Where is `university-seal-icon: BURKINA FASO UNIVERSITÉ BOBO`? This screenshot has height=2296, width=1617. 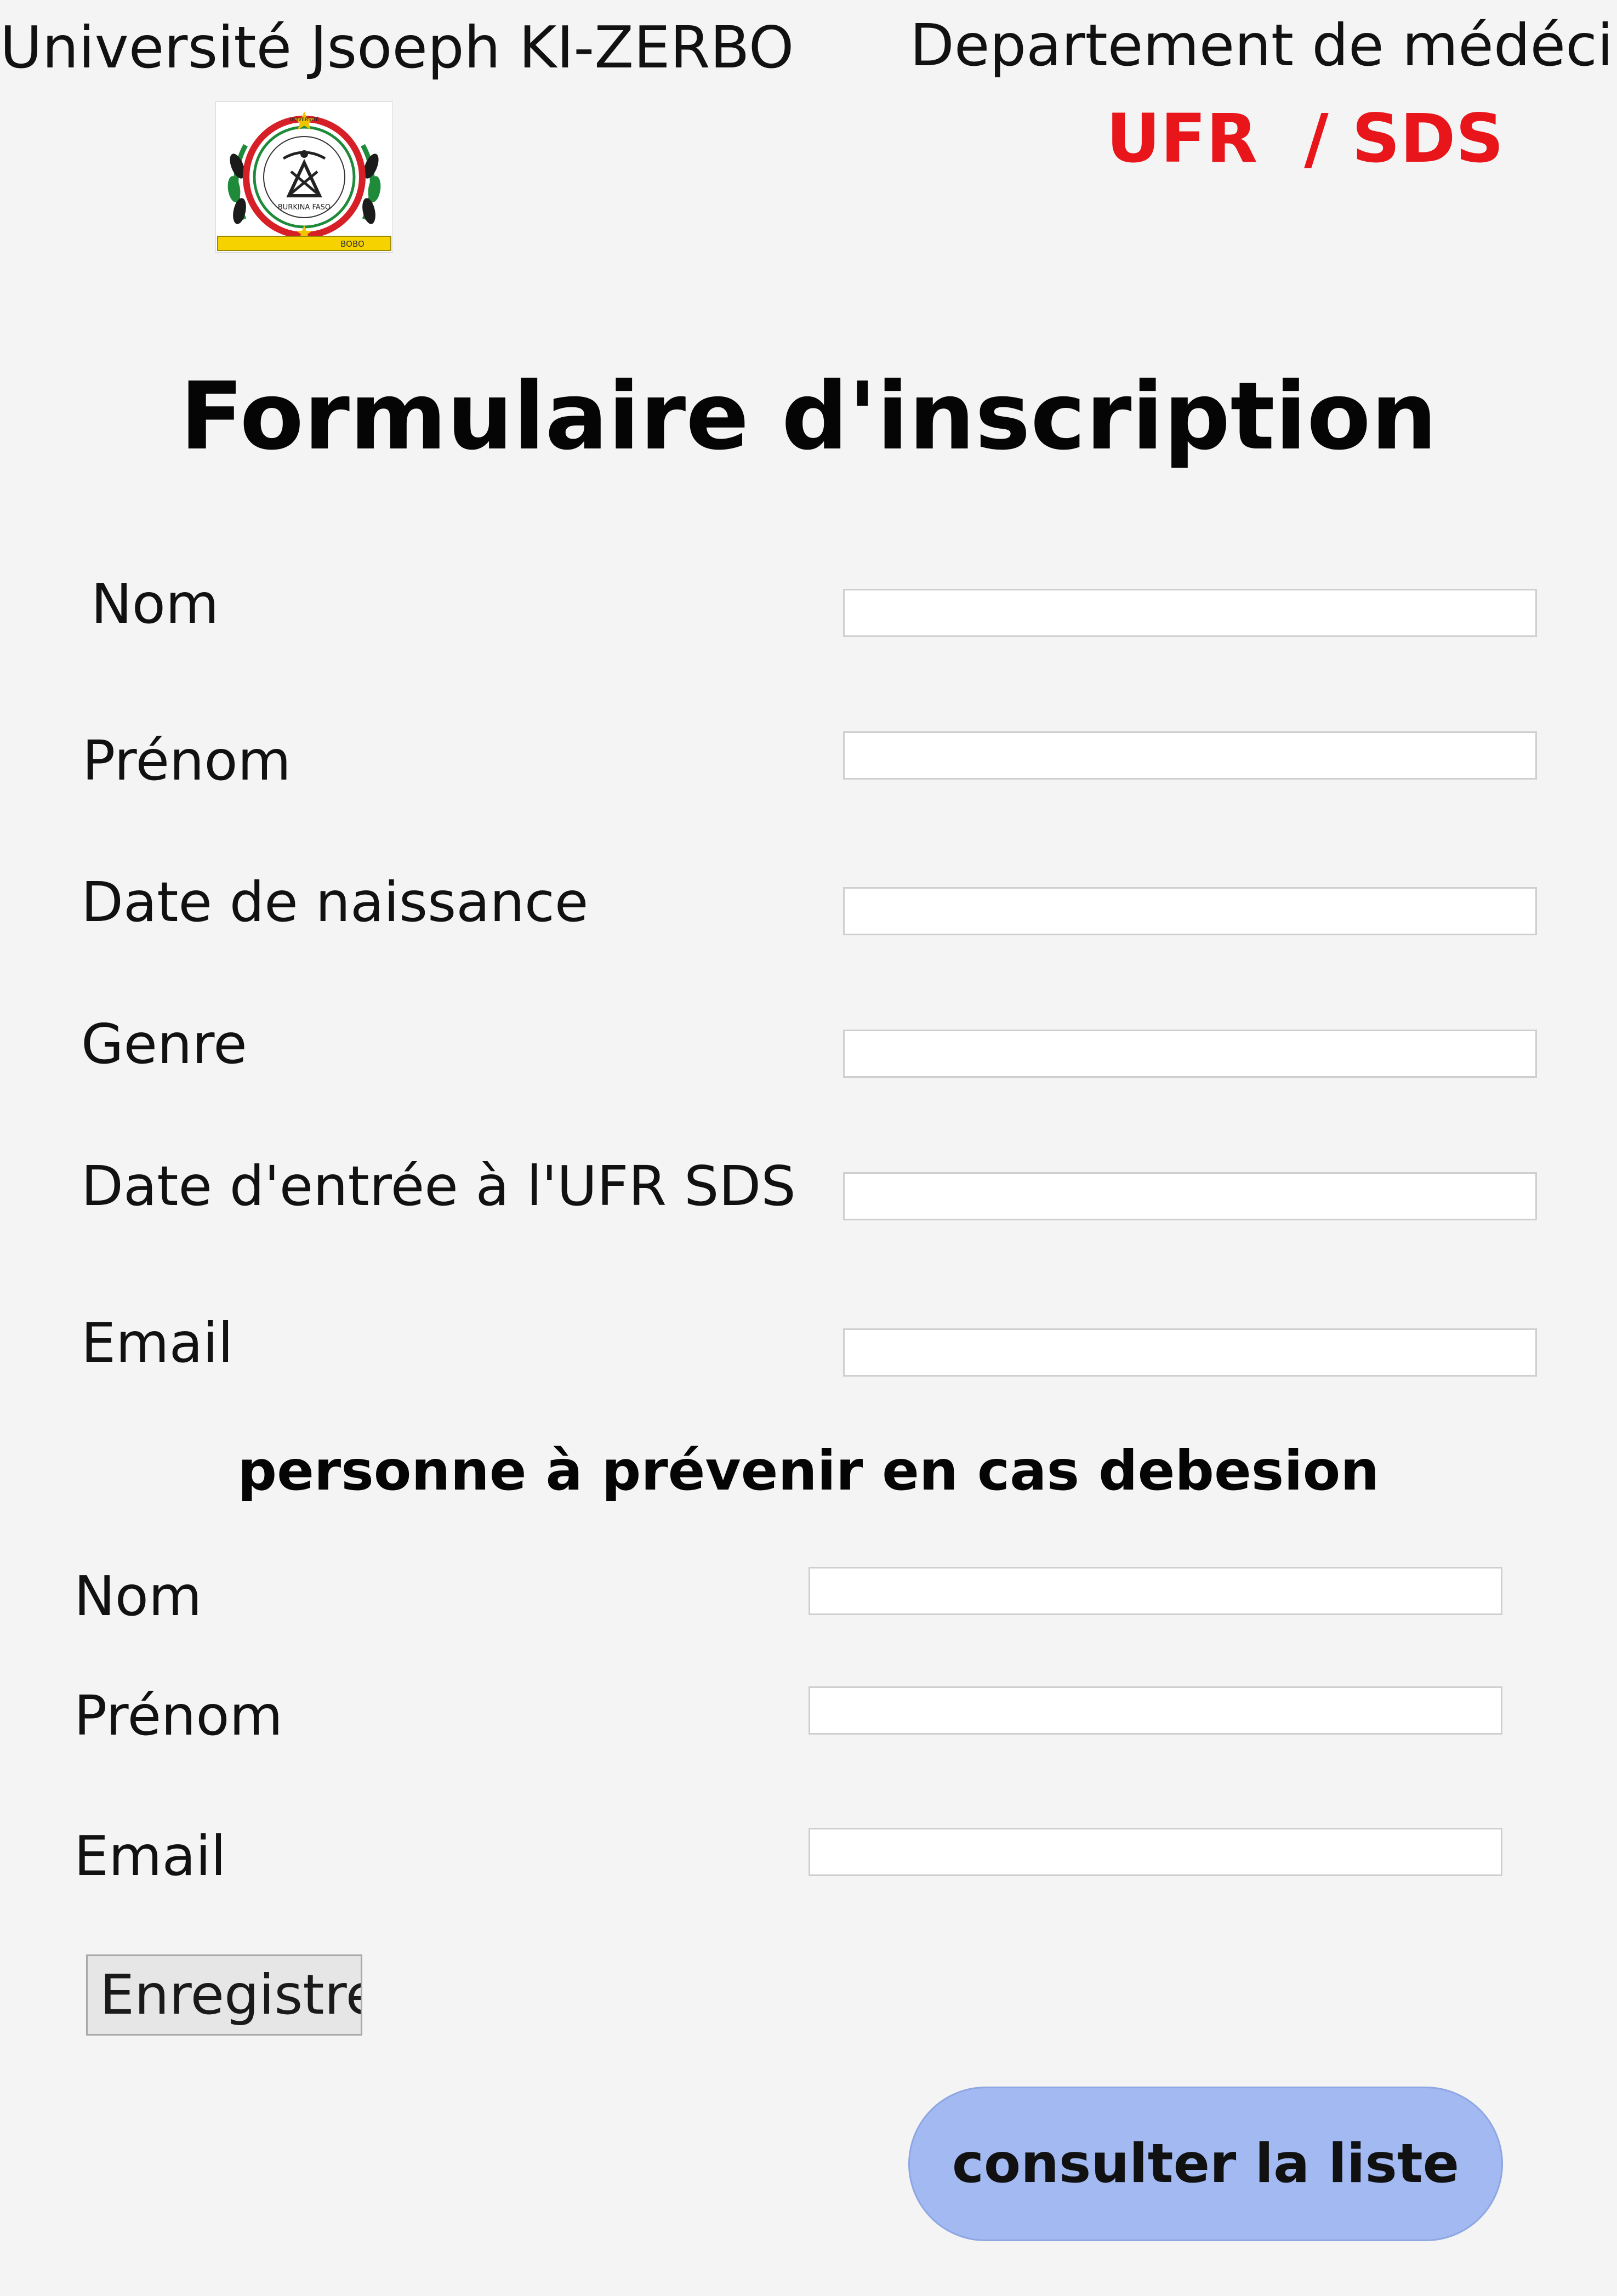
university-seal-icon: BURKINA FASO UNIVERSITÉ BOBO is located at coordinates (305, 177).